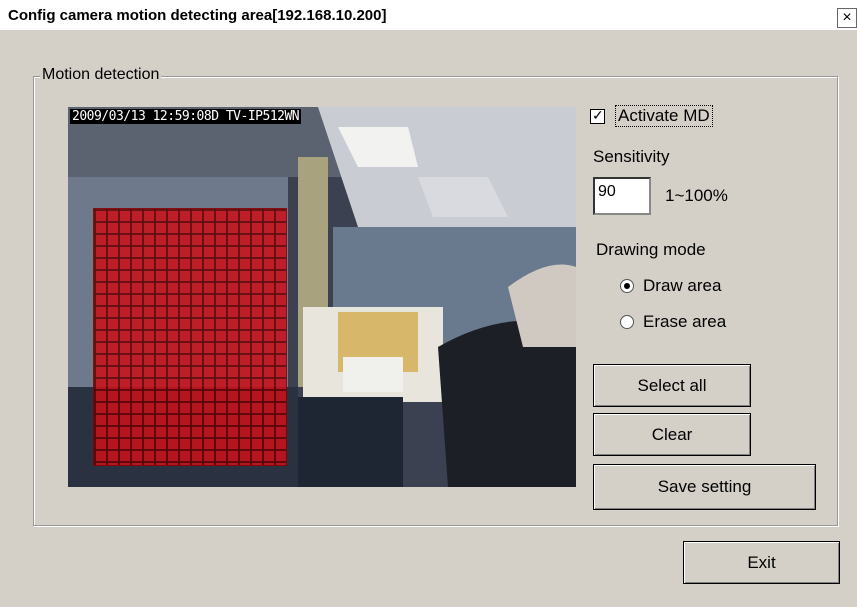  What do you see at coordinates (101, 75) in the screenshot?
I see `group-label: Motion detection` at bounding box center [101, 75].